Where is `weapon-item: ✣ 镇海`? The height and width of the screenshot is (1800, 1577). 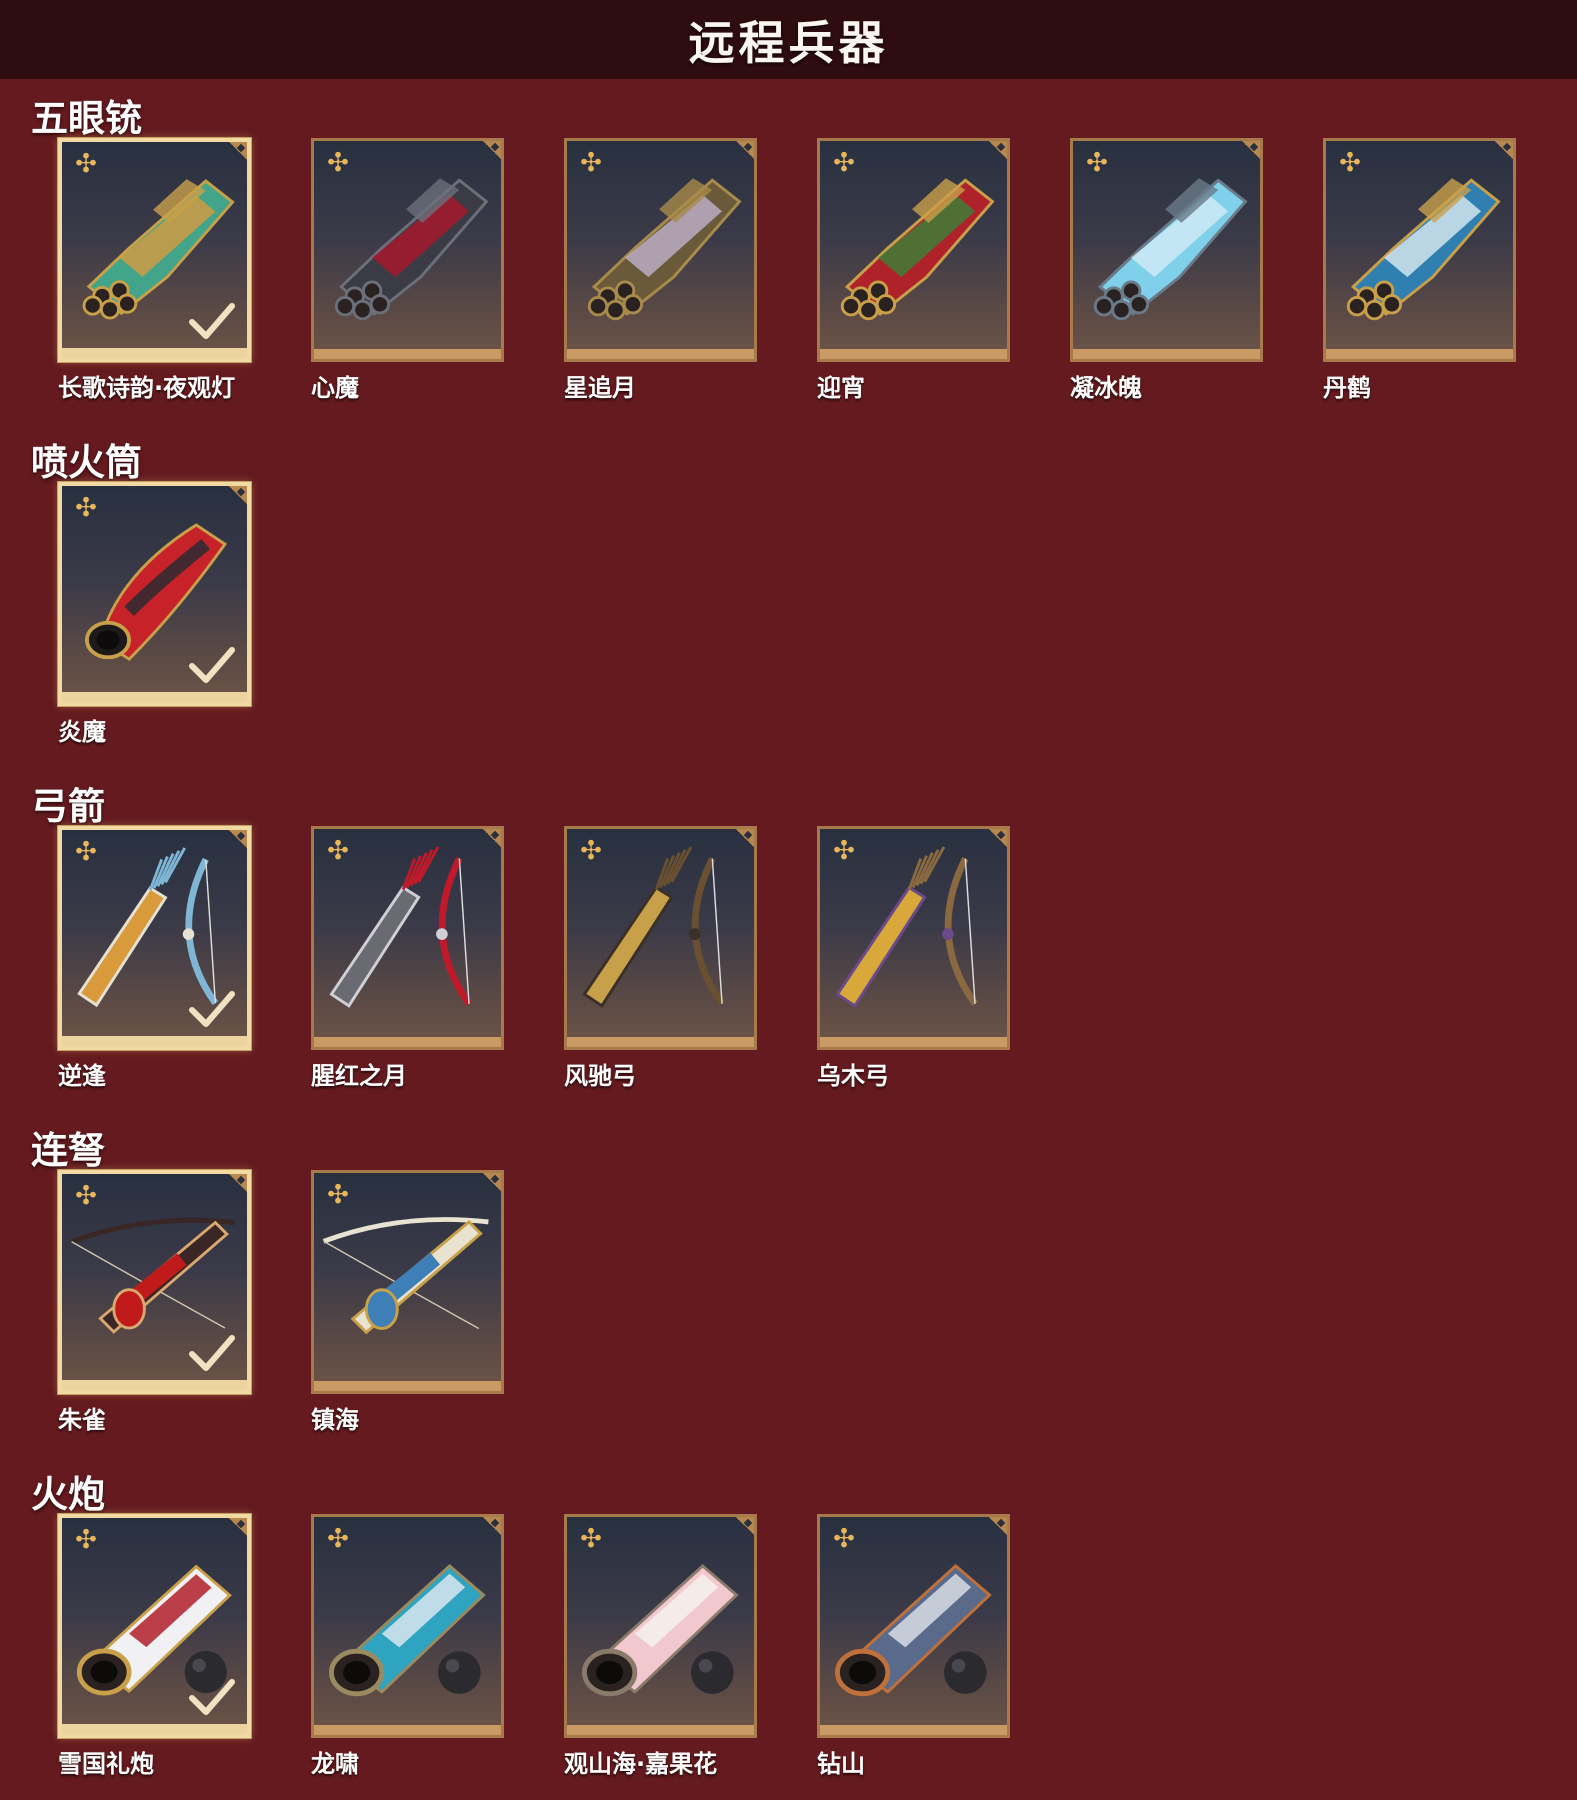
weapon-item: ✣ 镇海 is located at coordinates (407, 1302).